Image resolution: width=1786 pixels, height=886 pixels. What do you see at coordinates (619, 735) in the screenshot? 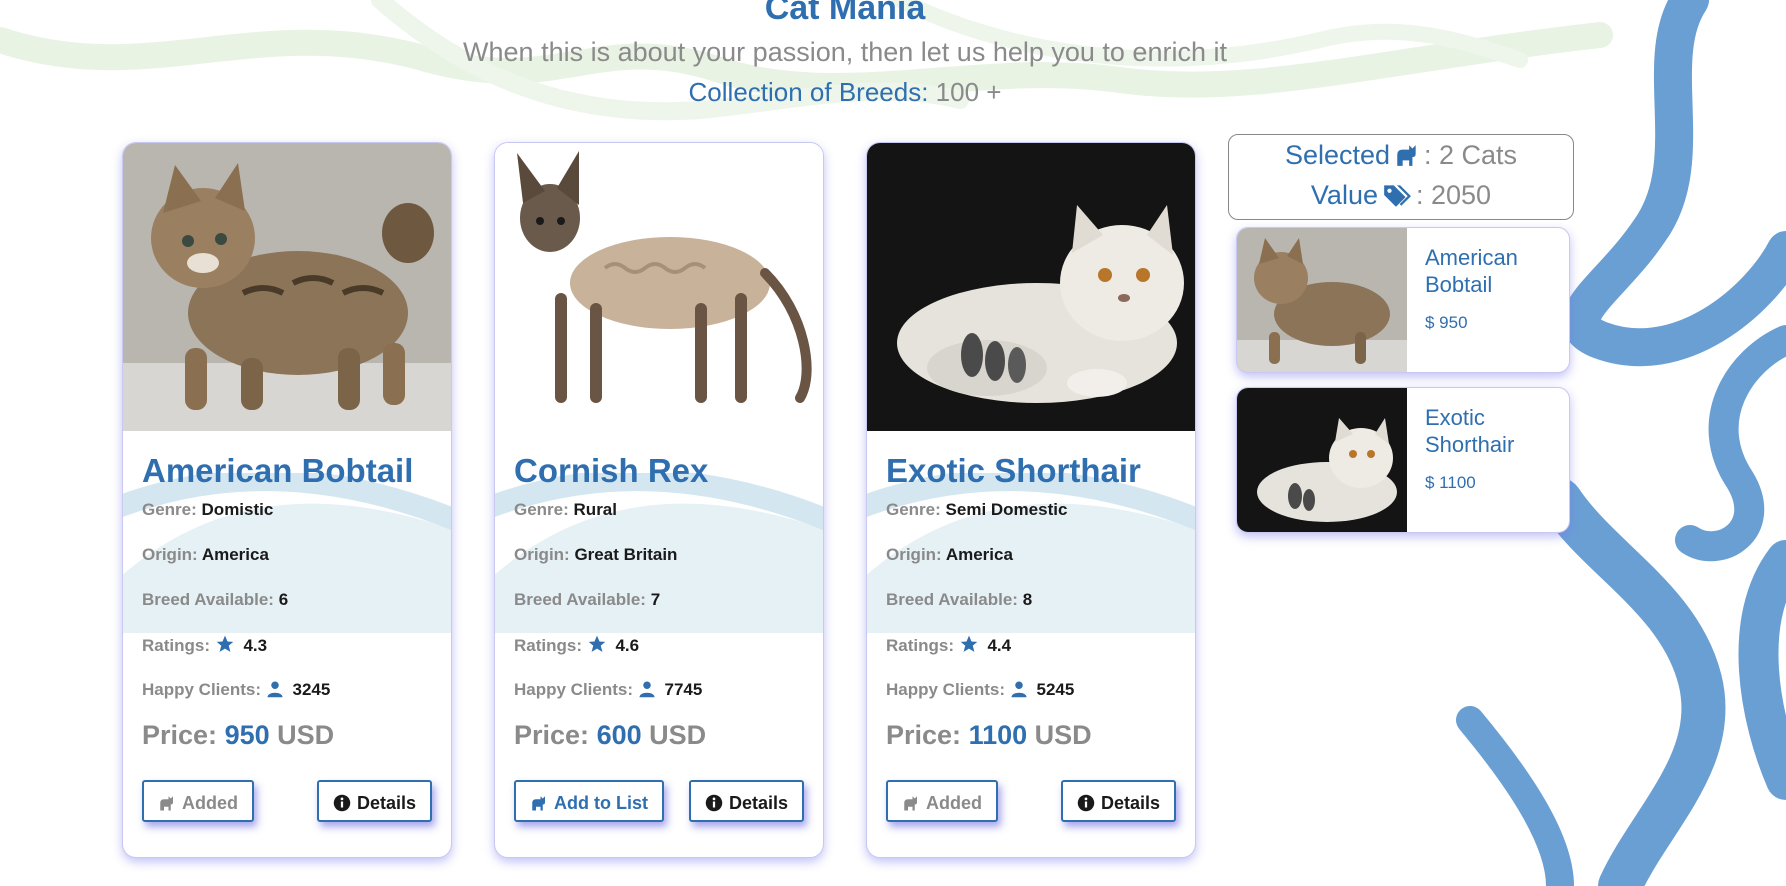
I see `price-value: 600` at bounding box center [619, 735].